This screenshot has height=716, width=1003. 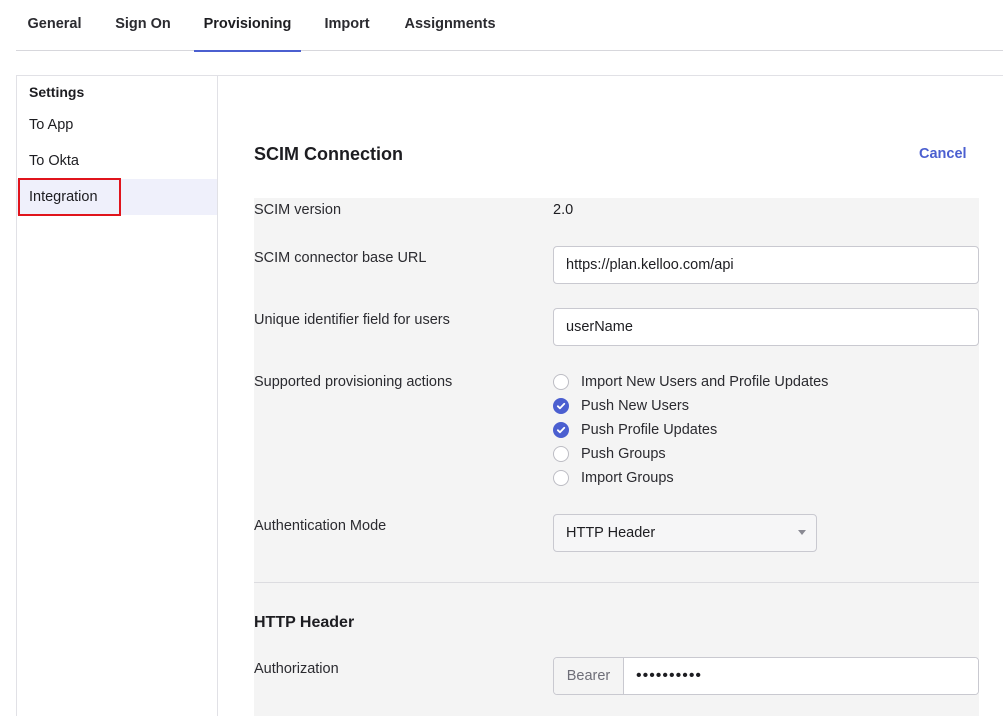 What do you see at coordinates (685, 533) in the screenshot?
I see `auth-mode-select: HTTP Header` at bounding box center [685, 533].